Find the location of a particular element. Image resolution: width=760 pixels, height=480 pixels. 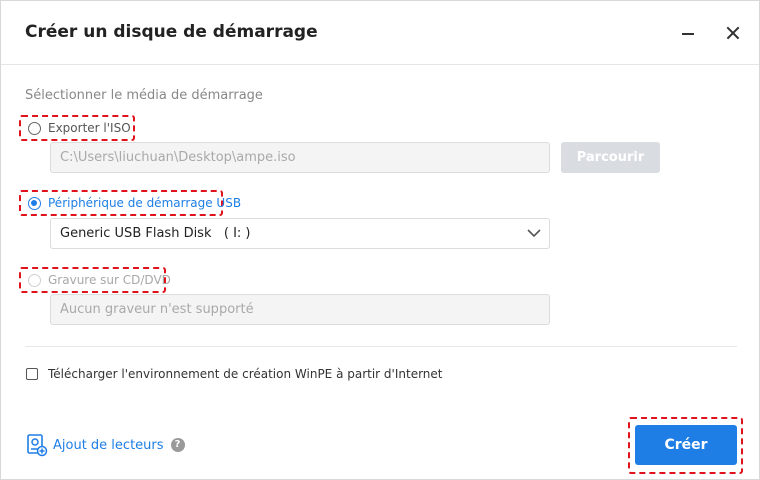

help-icon: ? is located at coordinates (177, 445).